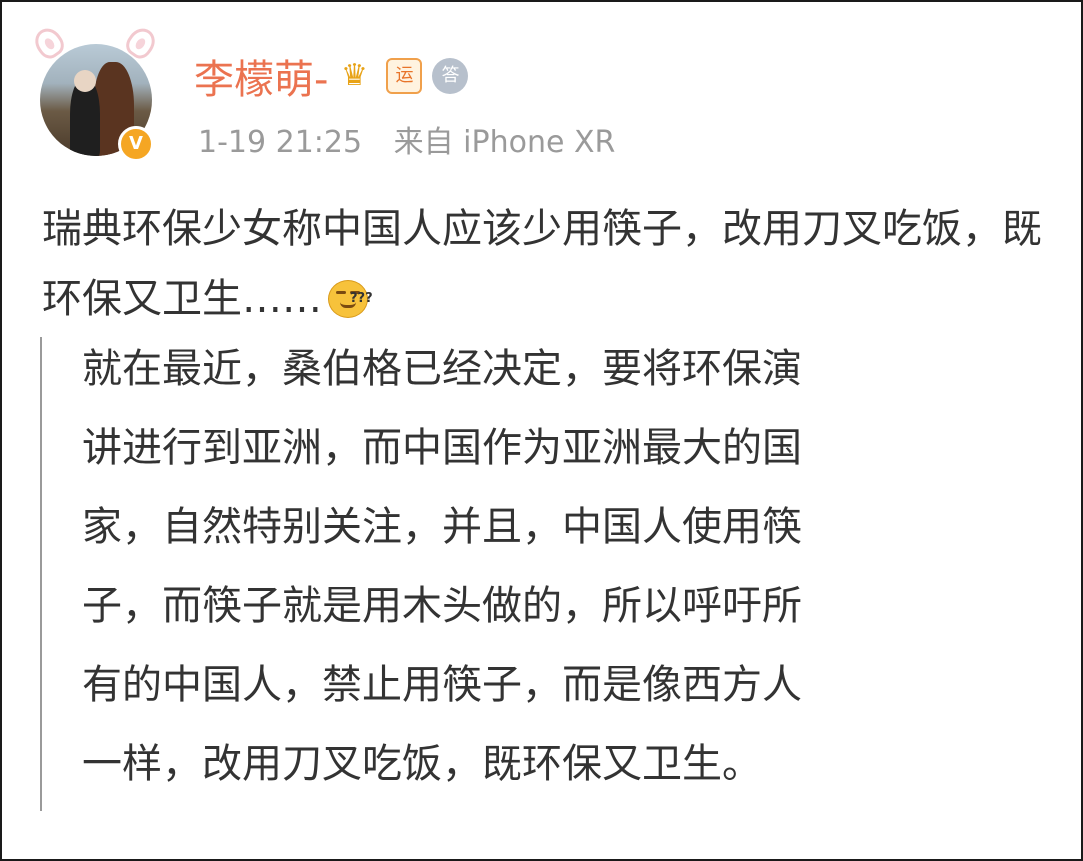  Describe the element at coordinates (442, 685) in the screenshot. I see `quote-line: 有的中国人，禁止用筷子，而是像西方人` at that location.